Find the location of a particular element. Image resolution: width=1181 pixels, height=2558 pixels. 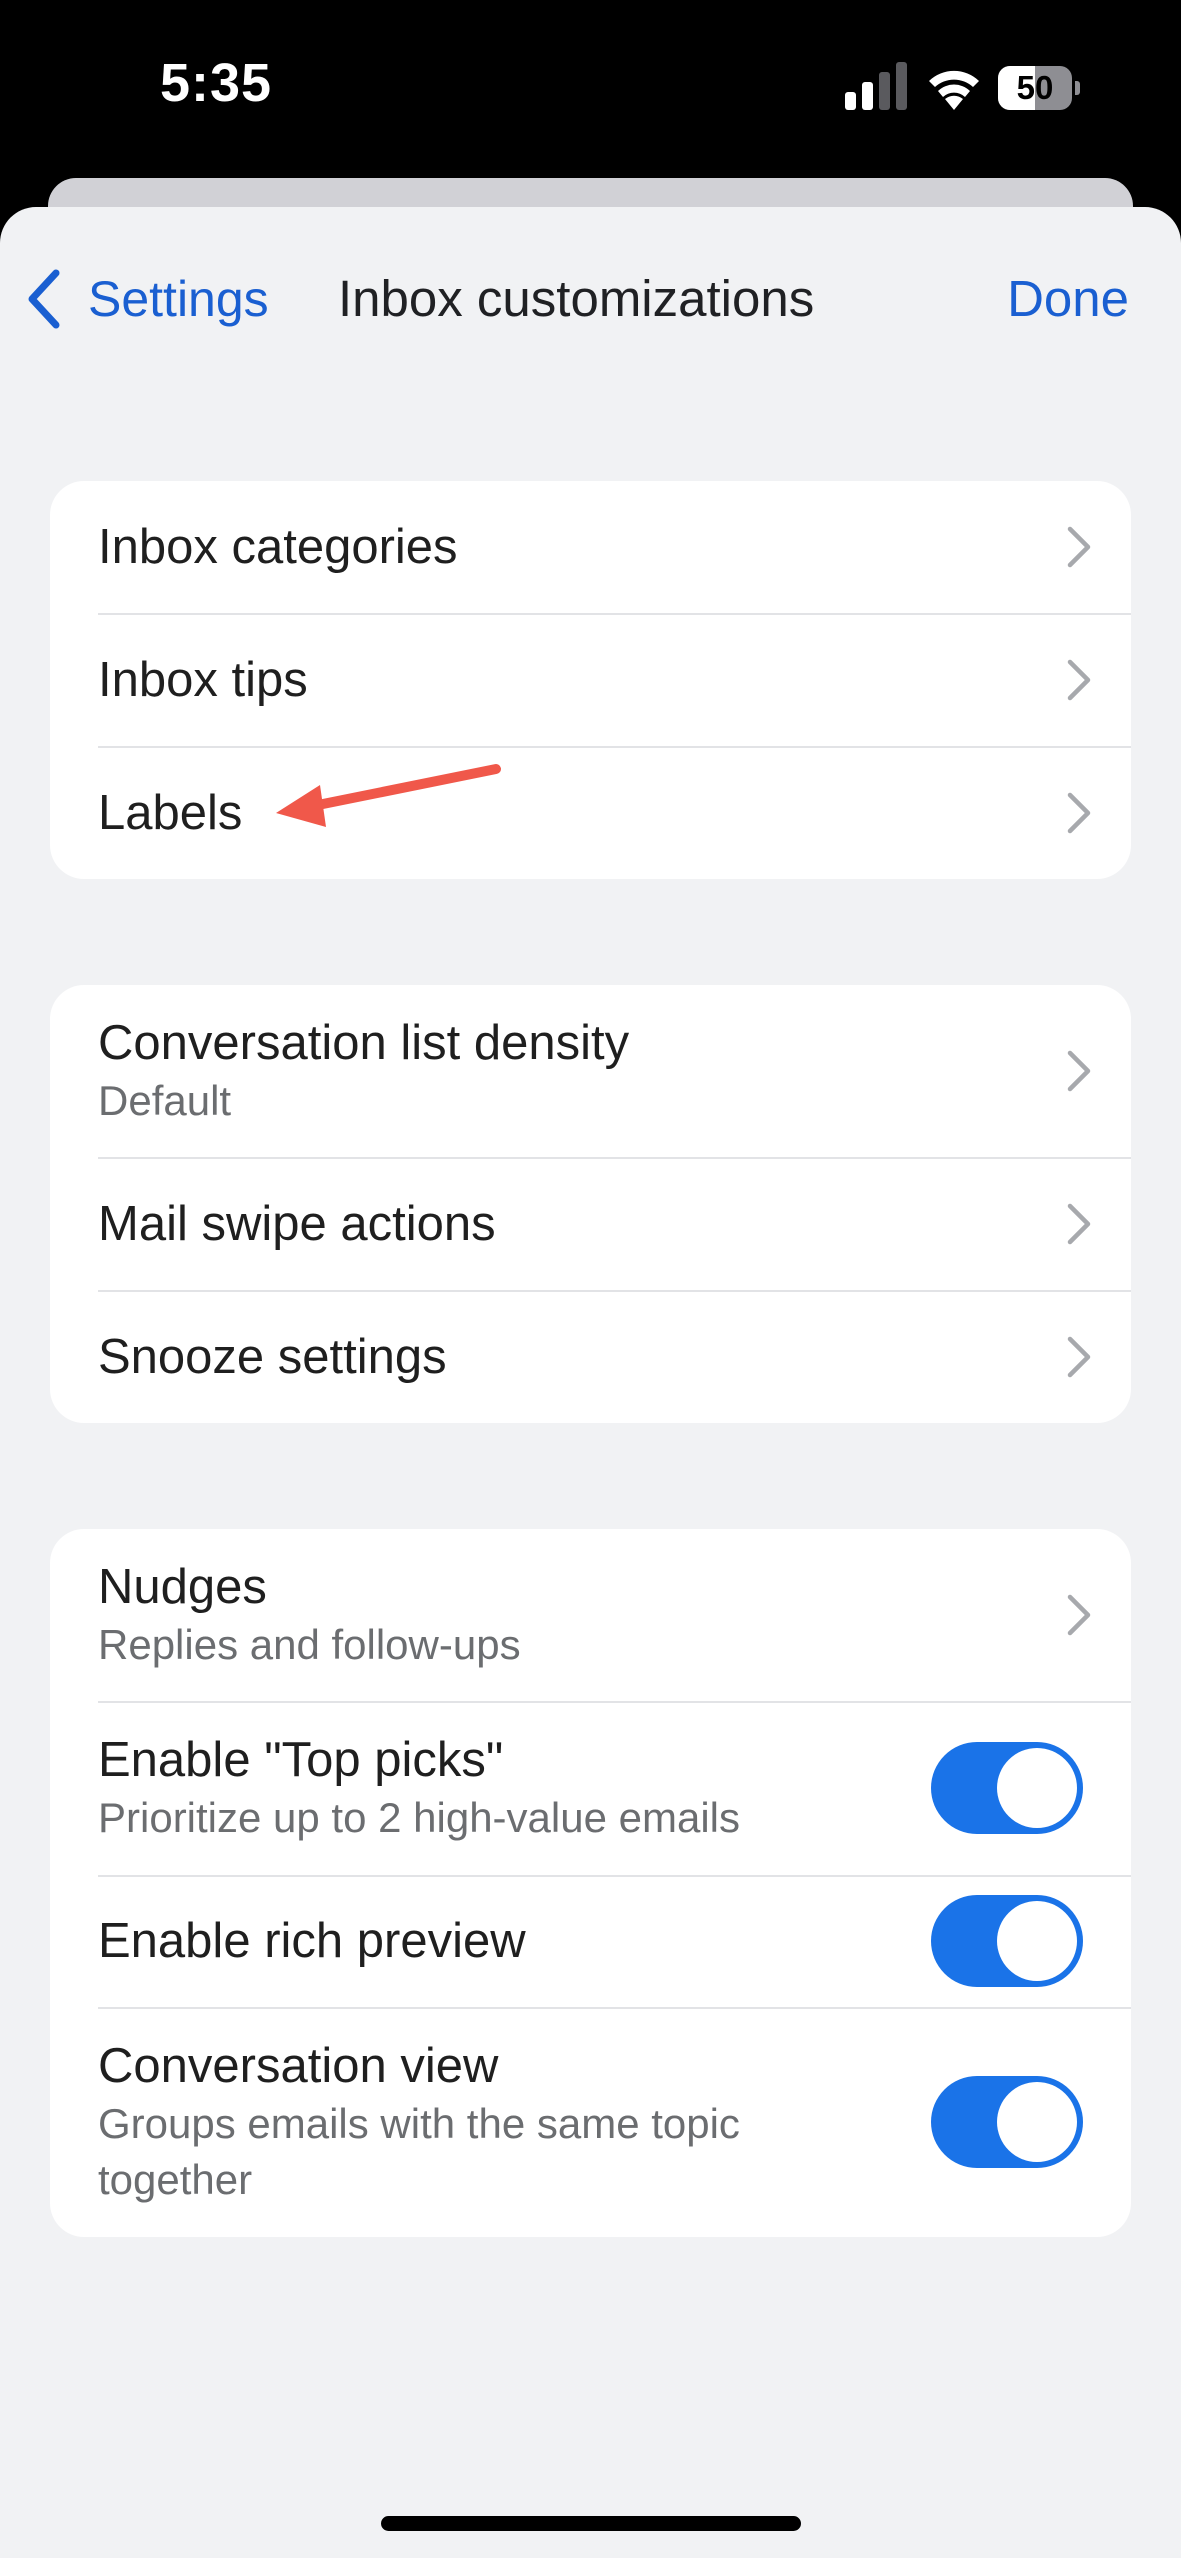

row-title: Snooze settings is located at coordinates (272, 1356).